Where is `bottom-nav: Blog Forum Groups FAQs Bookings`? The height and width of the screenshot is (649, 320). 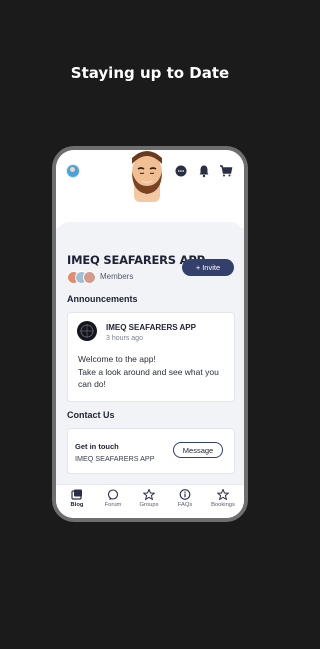 bottom-nav: Blog Forum Groups FAQs Bookings is located at coordinates (150, 501).